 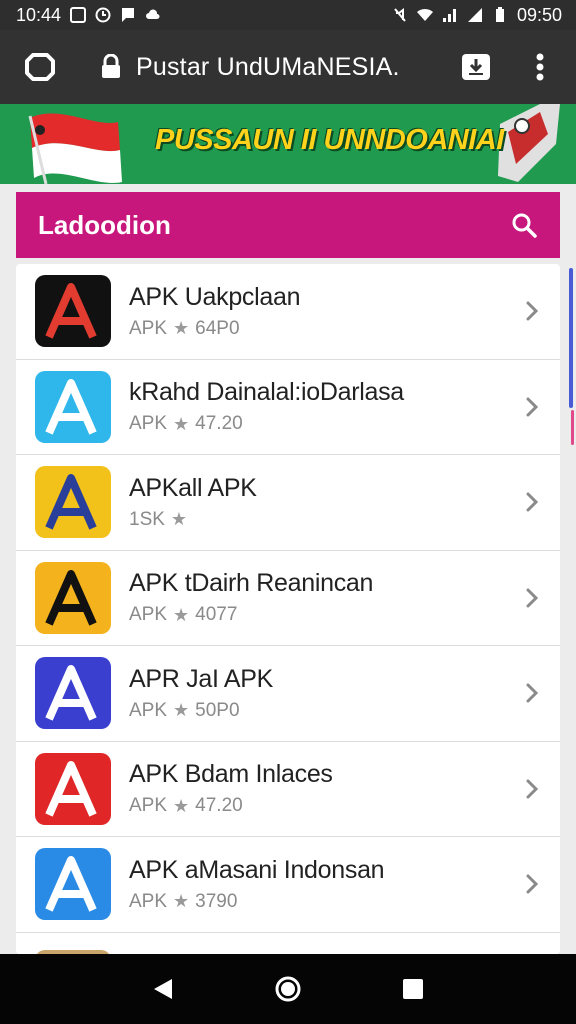 I want to click on list-item: APK aMasani Indonsan APK ★ 3790, so click(x=288, y=885).